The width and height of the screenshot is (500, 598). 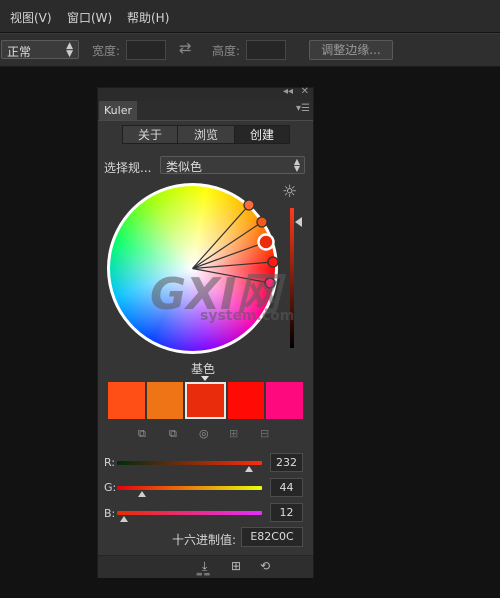 I want to click on panel-title-bar: ◂◂ ✕, so click(x=205, y=93).